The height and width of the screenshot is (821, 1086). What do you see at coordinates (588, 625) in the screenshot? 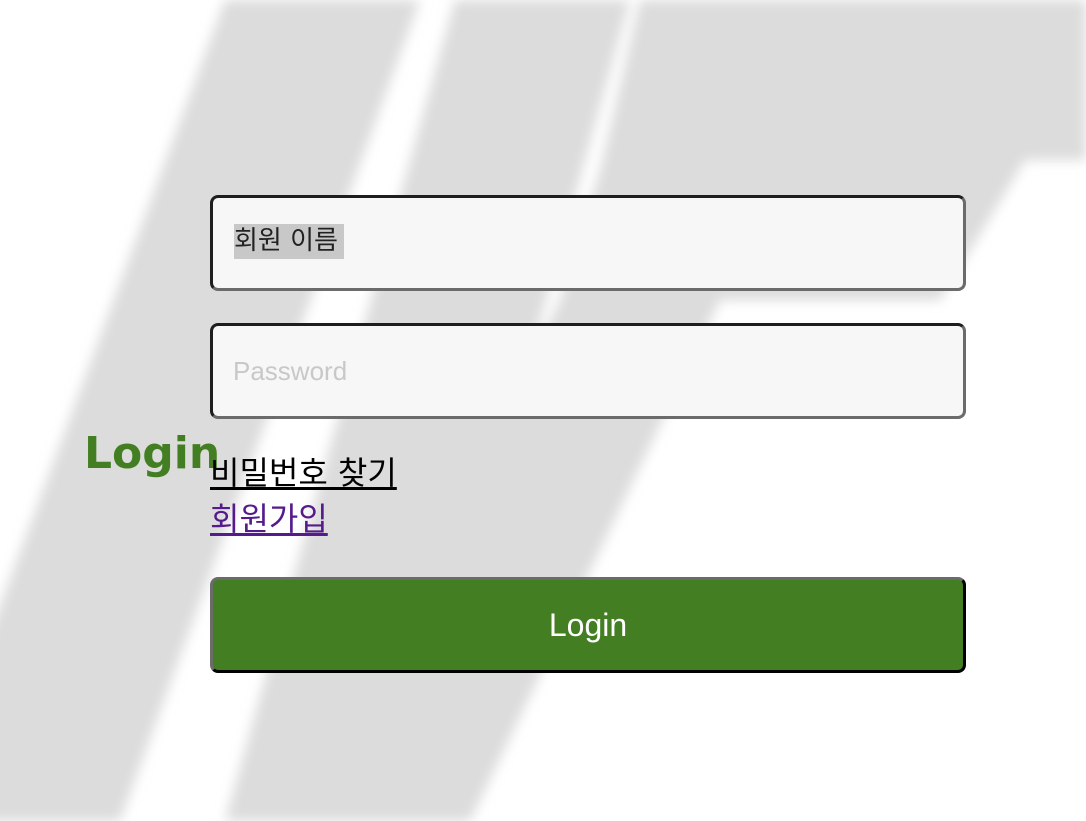
I see `login-button: Login` at bounding box center [588, 625].